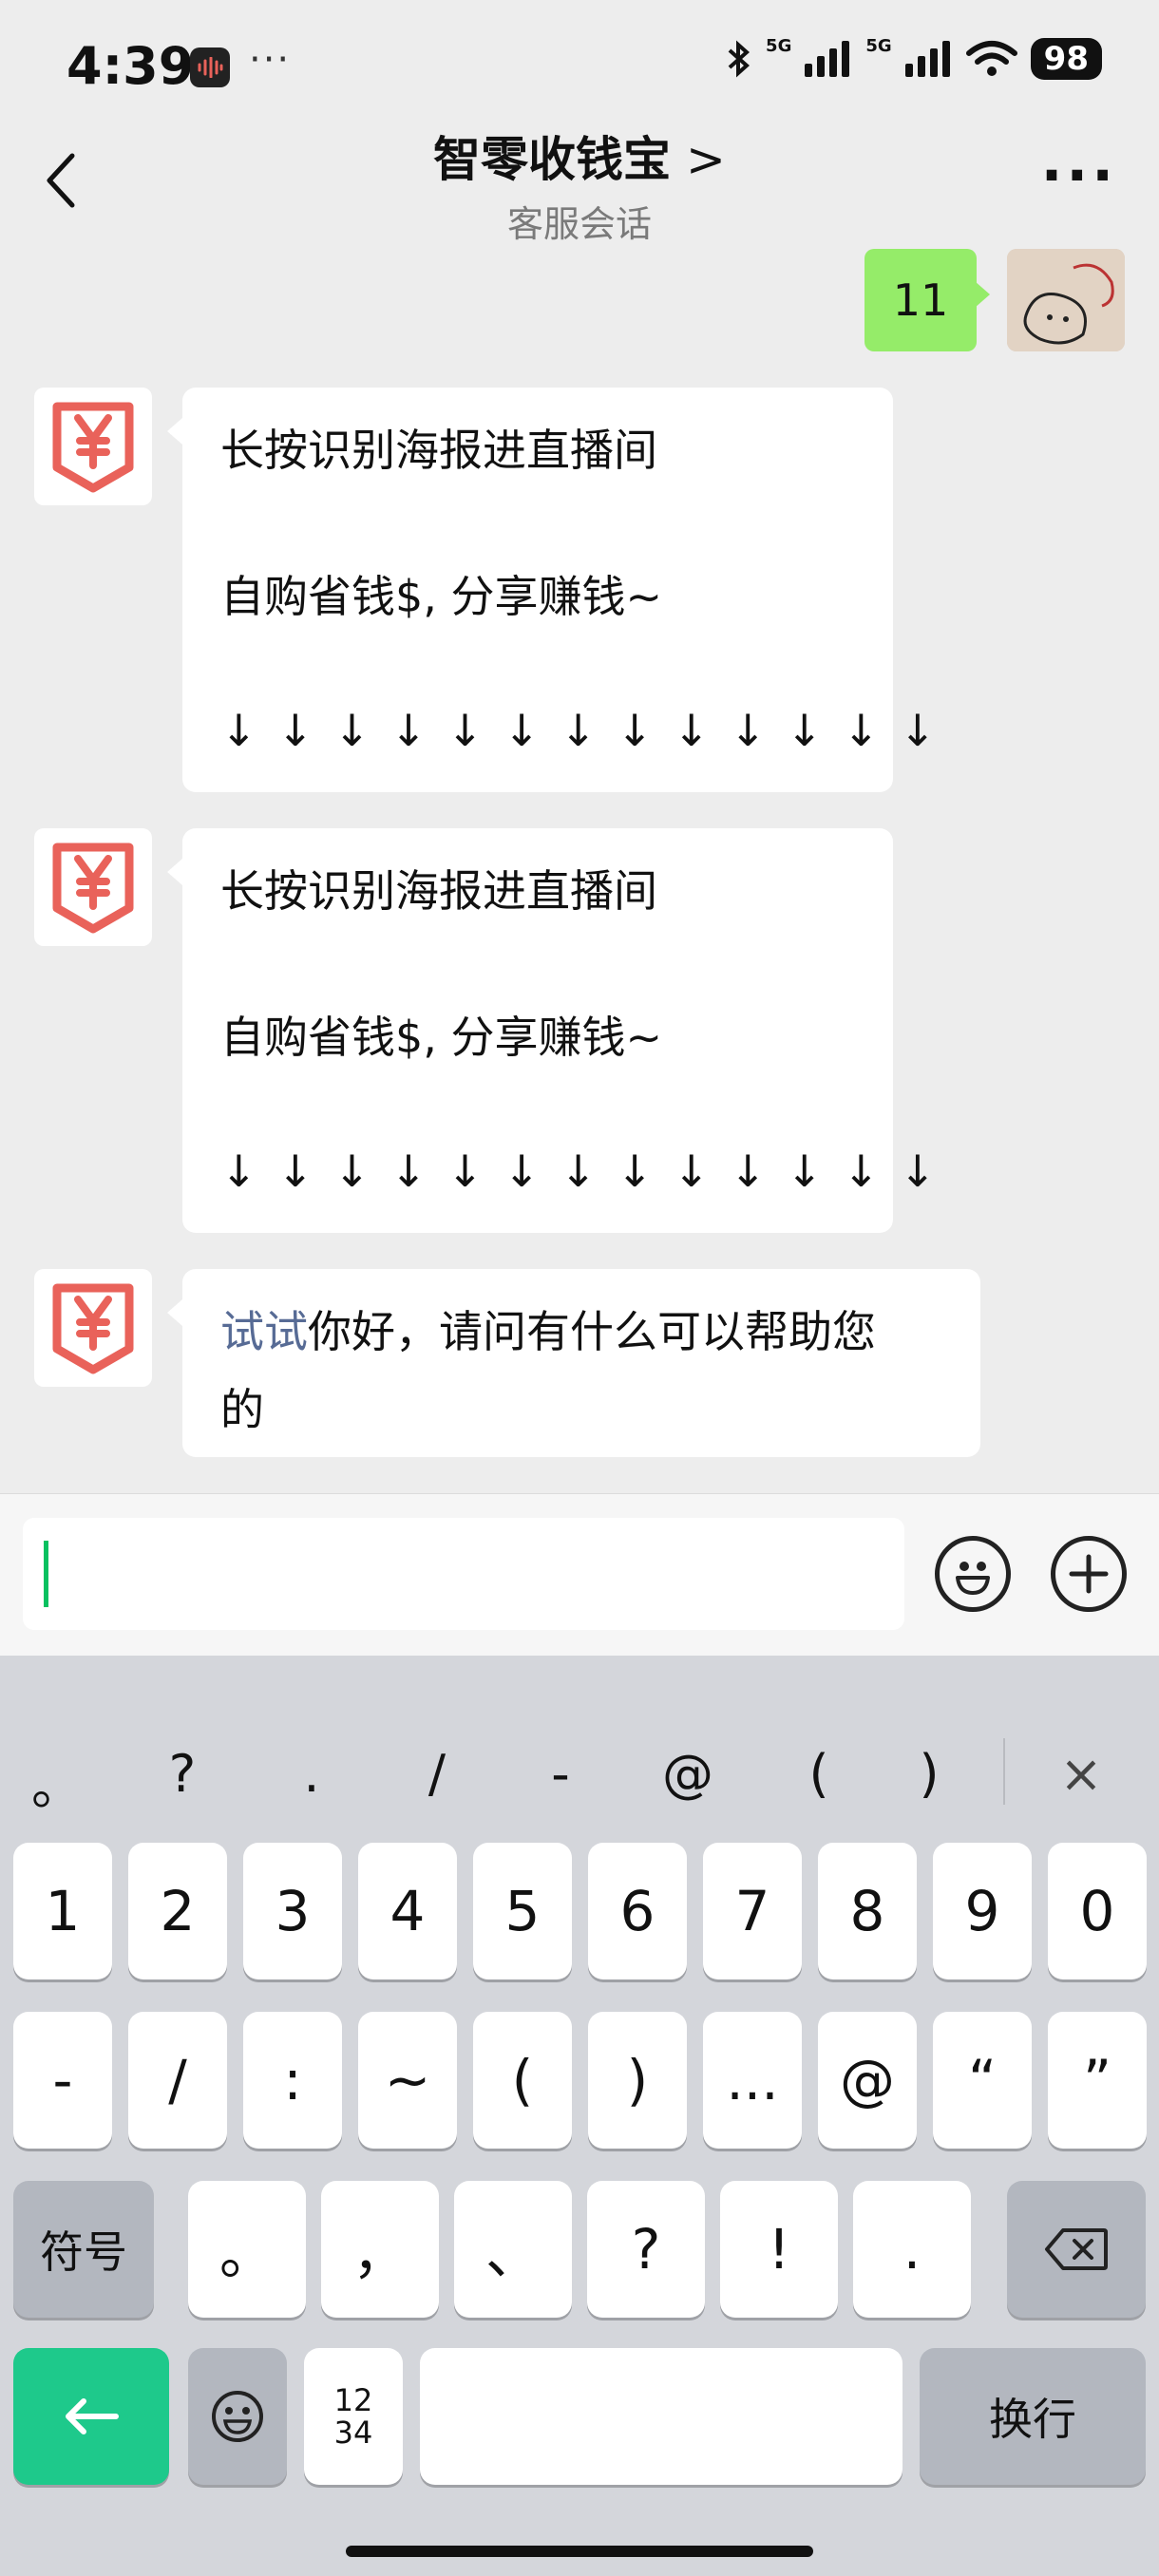 The image size is (1159, 2576). What do you see at coordinates (46, 1574) in the screenshot?
I see `text-caret` at bounding box center [46, 1574].